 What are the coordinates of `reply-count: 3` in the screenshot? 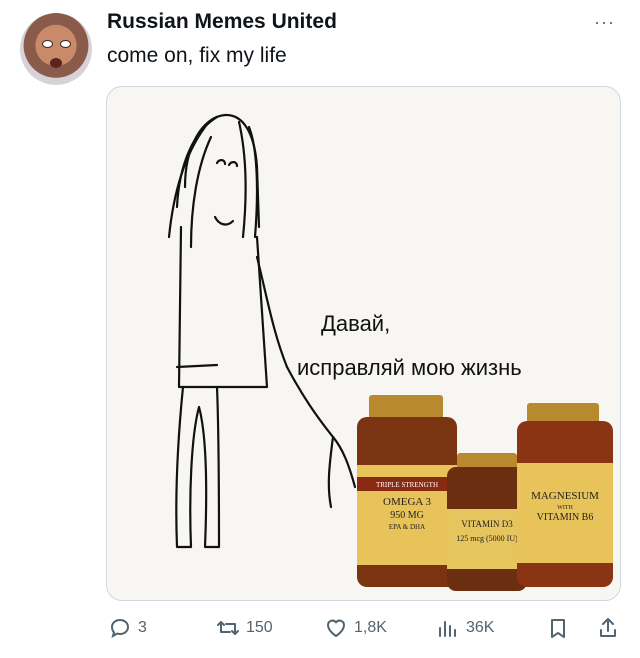 It's located at (142, 627).